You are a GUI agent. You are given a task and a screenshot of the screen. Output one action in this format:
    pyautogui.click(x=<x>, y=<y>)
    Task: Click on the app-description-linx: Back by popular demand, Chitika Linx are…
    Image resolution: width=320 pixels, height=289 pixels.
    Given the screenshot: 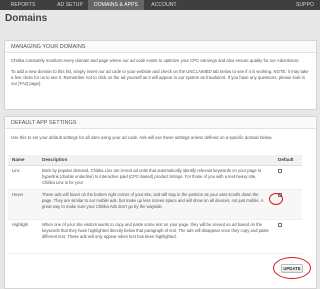 What is the action you would take?
    pyautogui.click(x=156, y=177)
    